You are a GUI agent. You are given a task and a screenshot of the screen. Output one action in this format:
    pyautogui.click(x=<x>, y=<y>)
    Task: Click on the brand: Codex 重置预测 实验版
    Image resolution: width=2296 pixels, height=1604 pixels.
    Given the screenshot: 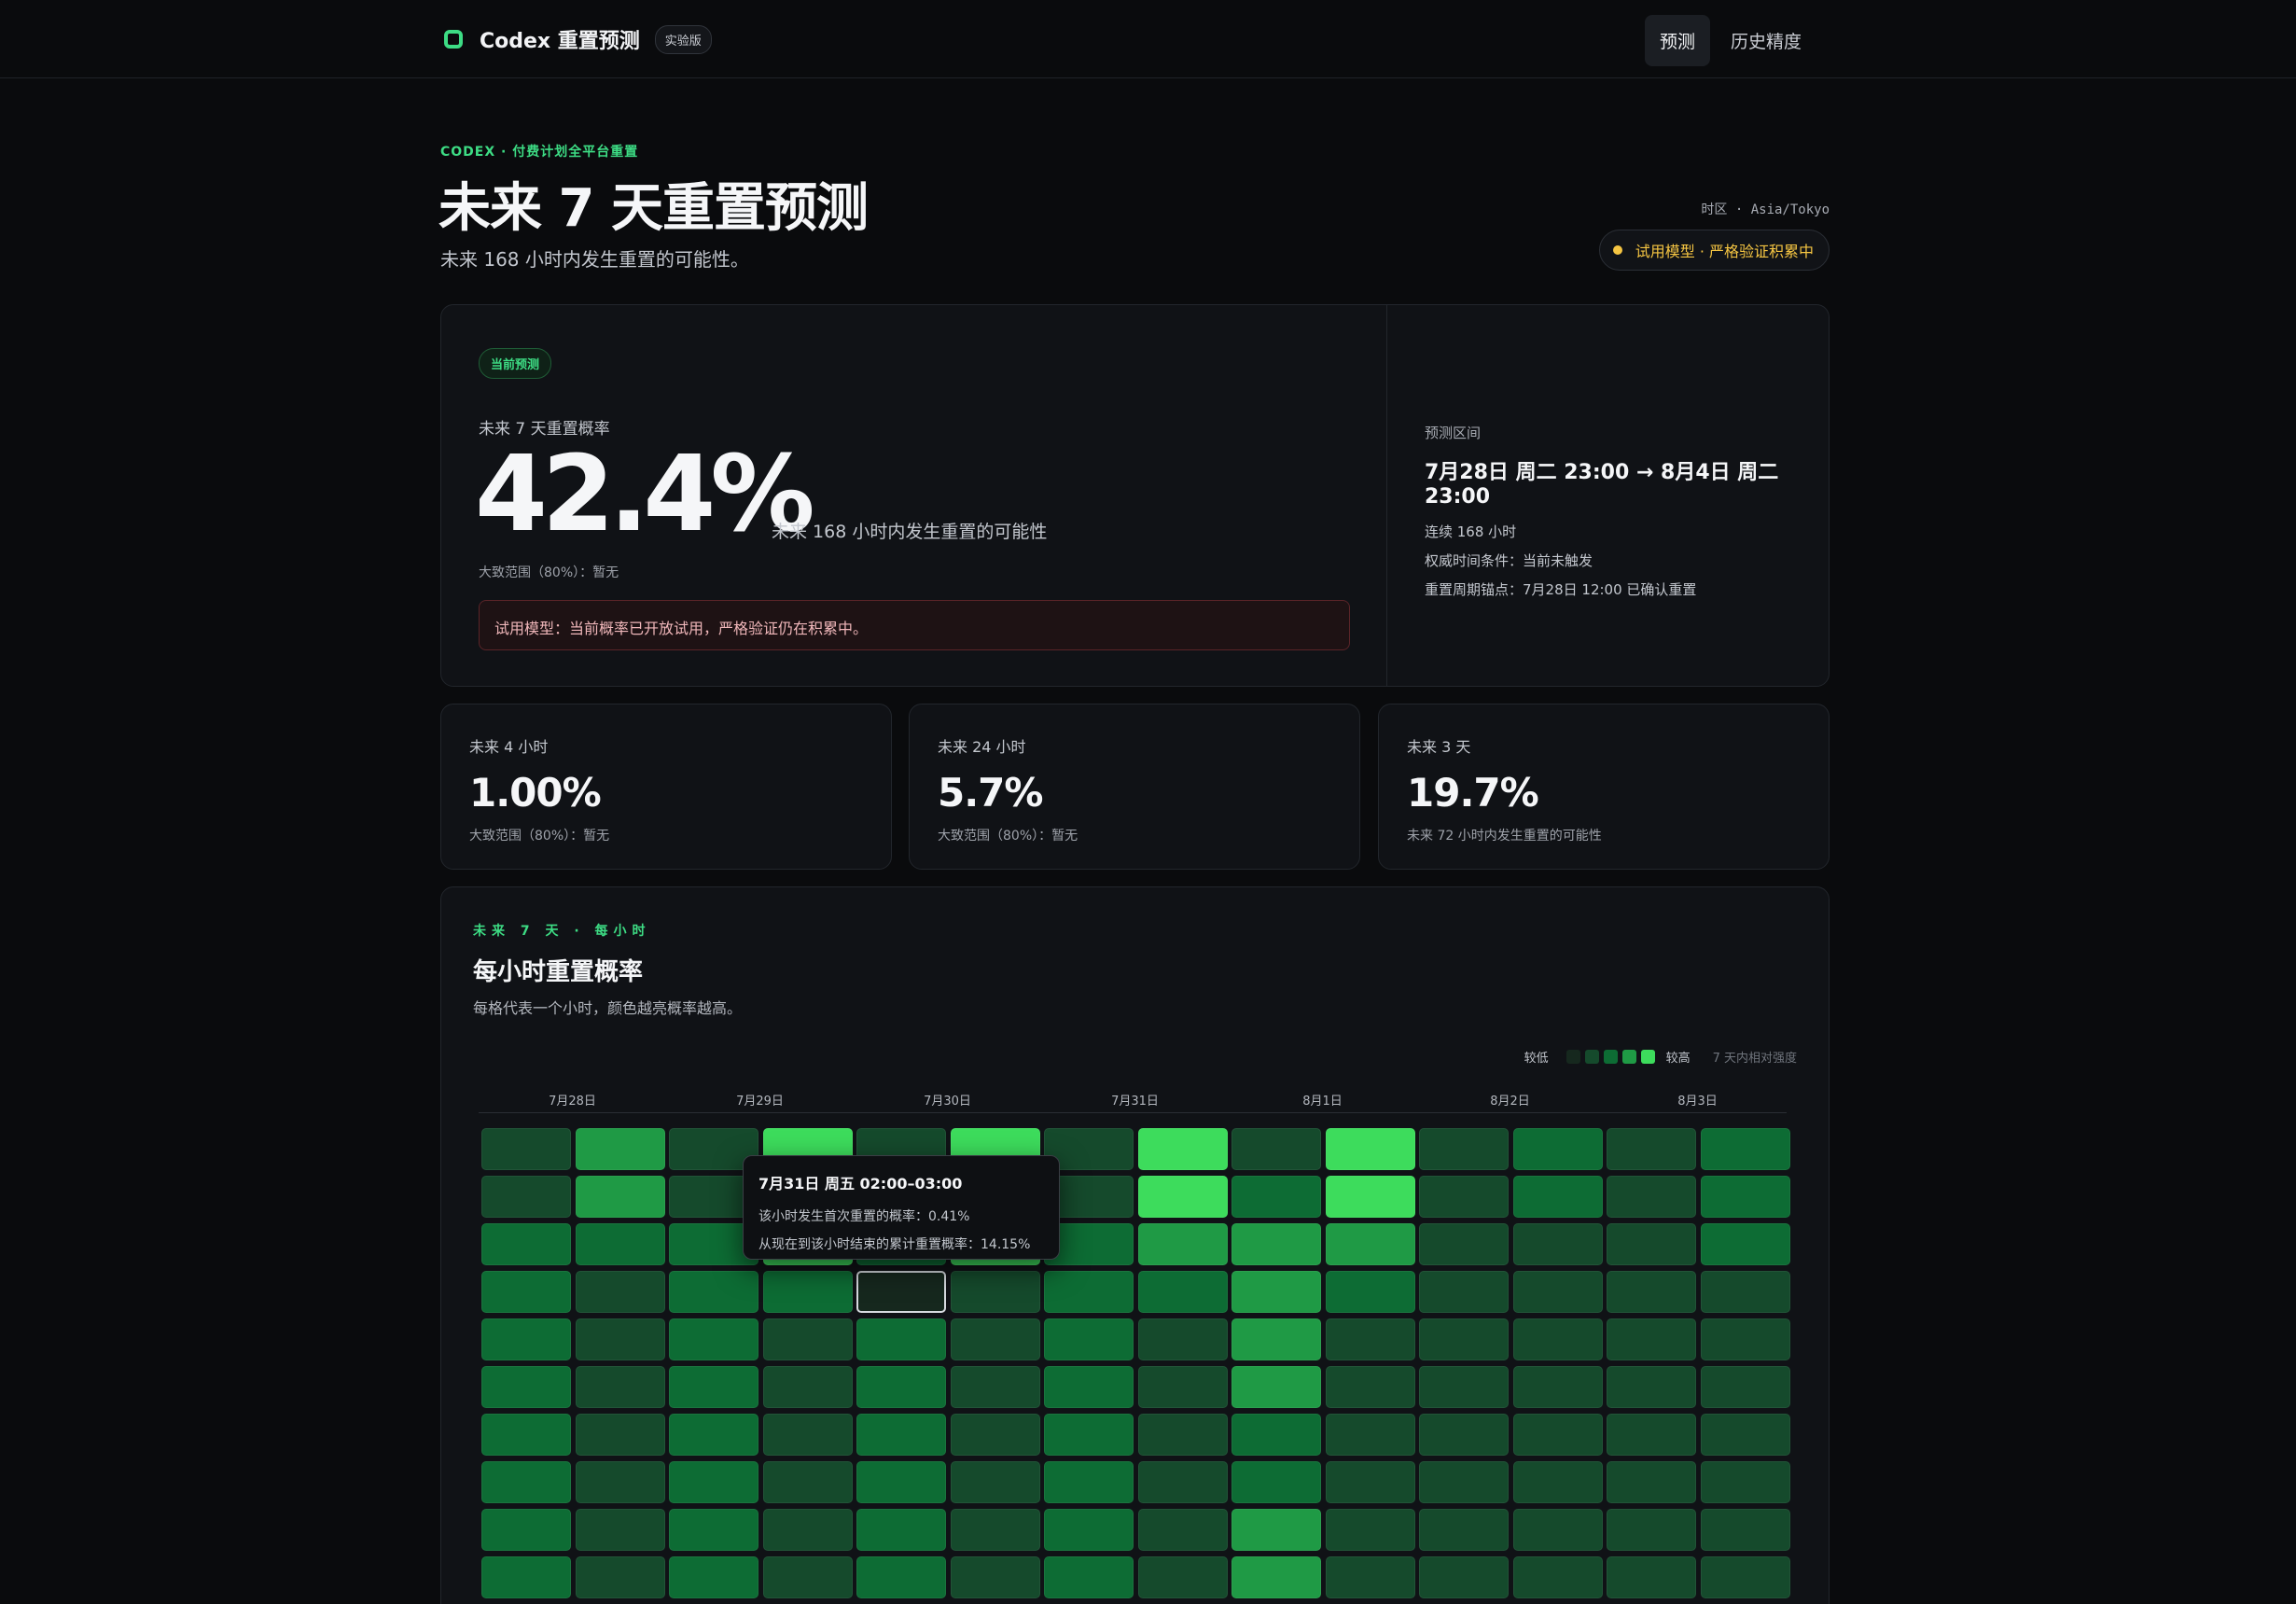 What is the action you would take?
    pyautogui.click(x=578, y=39)
    